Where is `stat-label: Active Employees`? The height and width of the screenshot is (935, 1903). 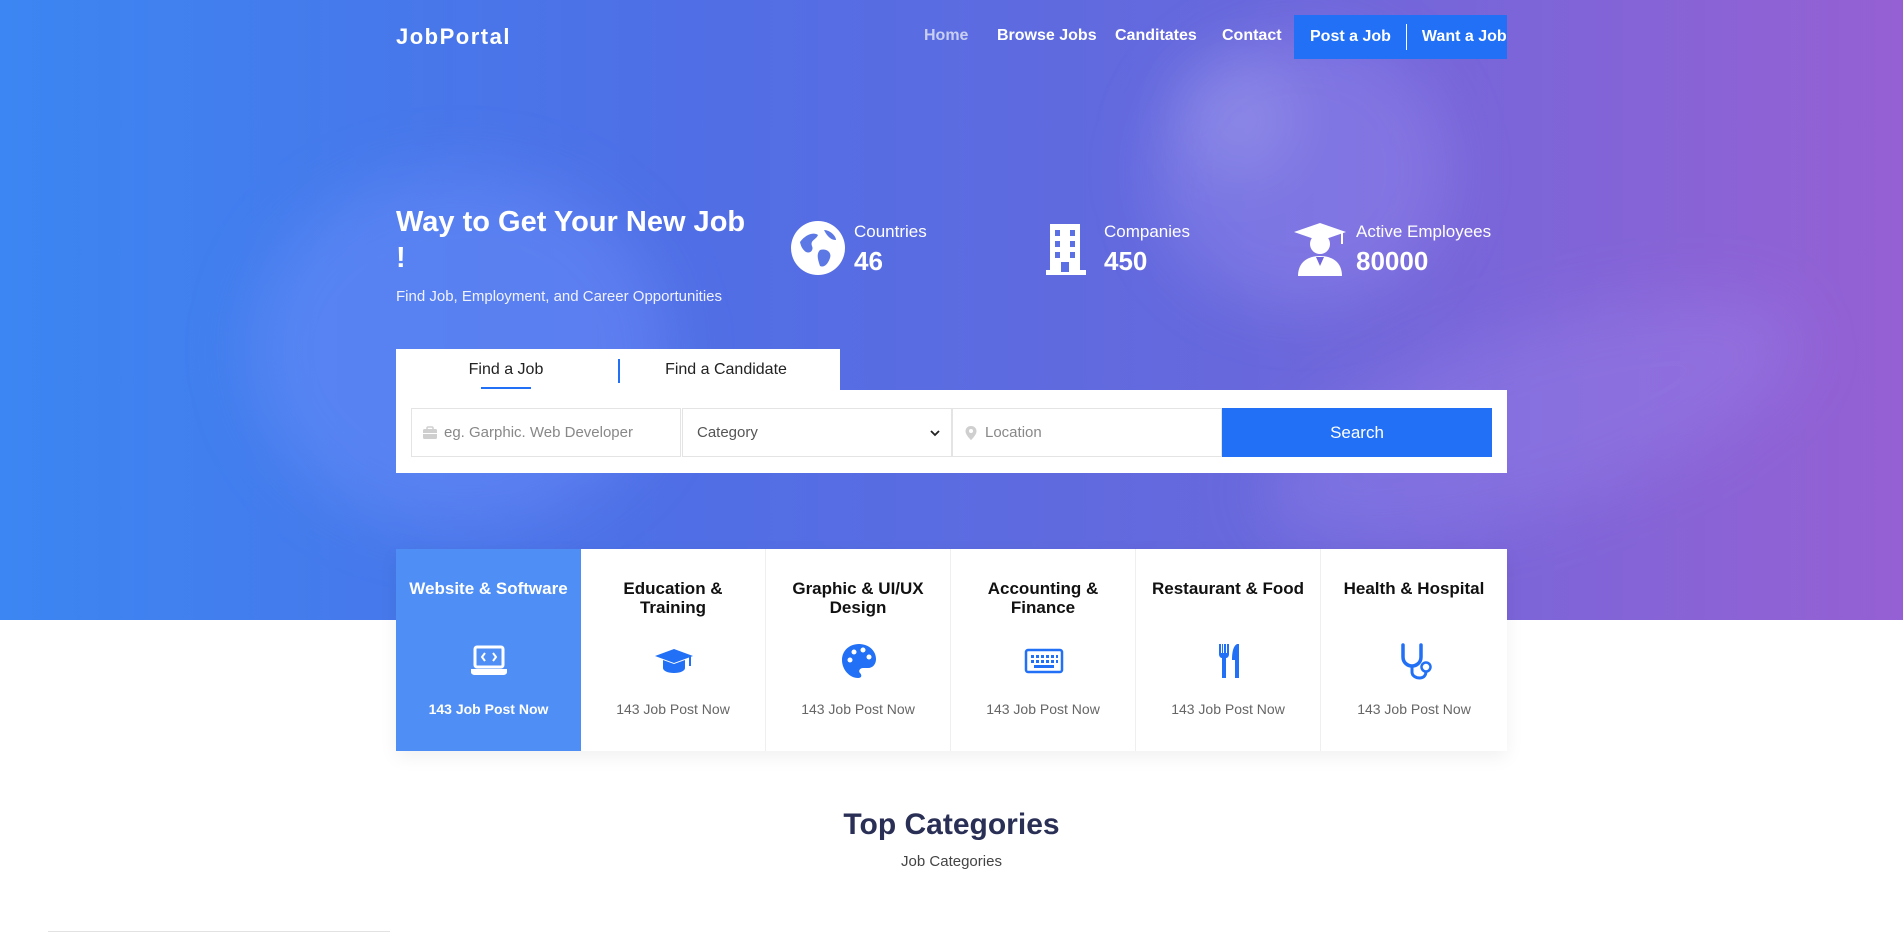
stat-label: Active Employees is located at coordinates (1424, 231).